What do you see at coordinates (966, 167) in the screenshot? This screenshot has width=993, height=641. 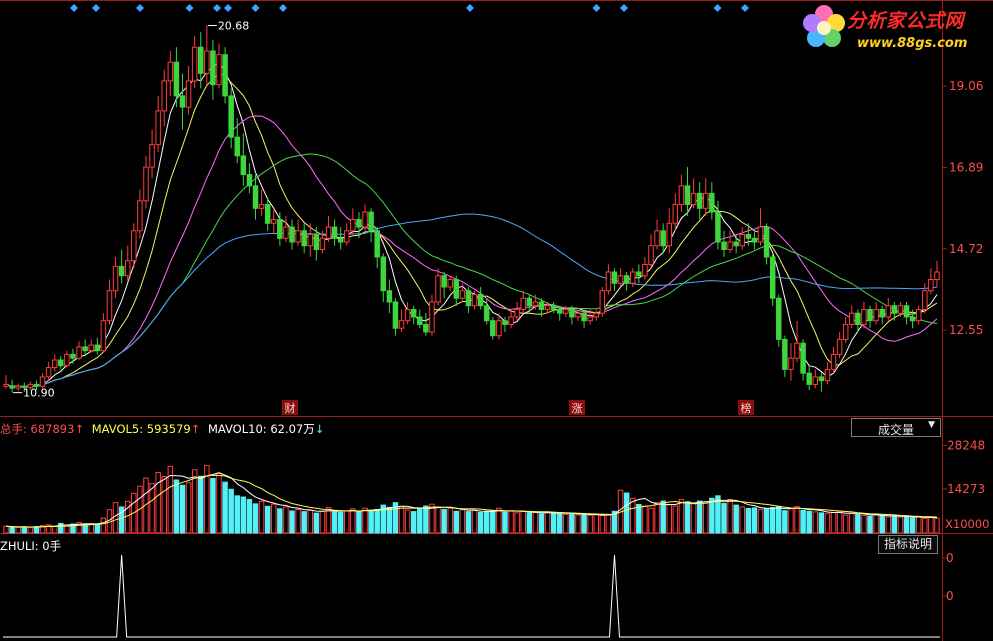 I see `price-tick-label: 16.89` at bounding box center [966, 167].